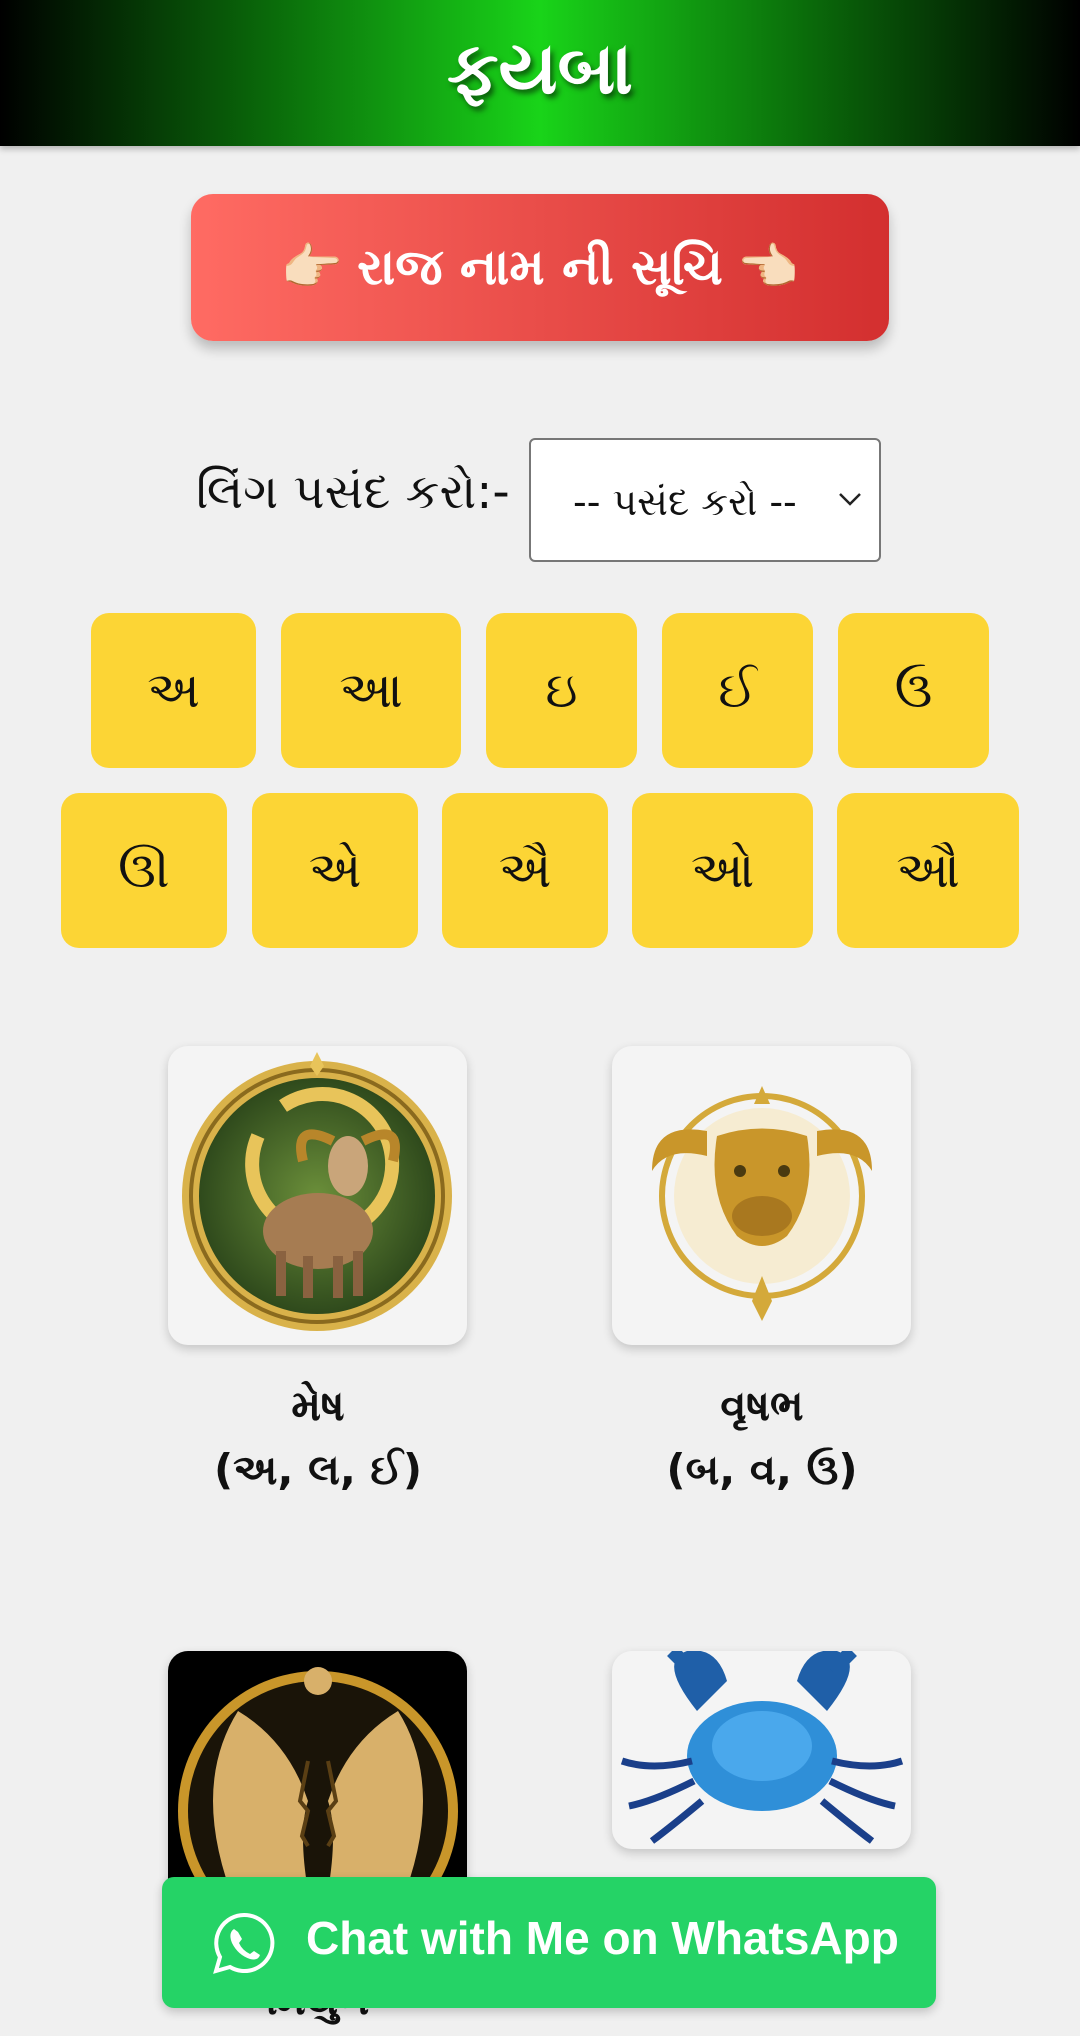  What do you see at coordinates (762, 1405) in the screenshot?
I see `sign-title: વૃષભ` at bounding box center [762, 1405].